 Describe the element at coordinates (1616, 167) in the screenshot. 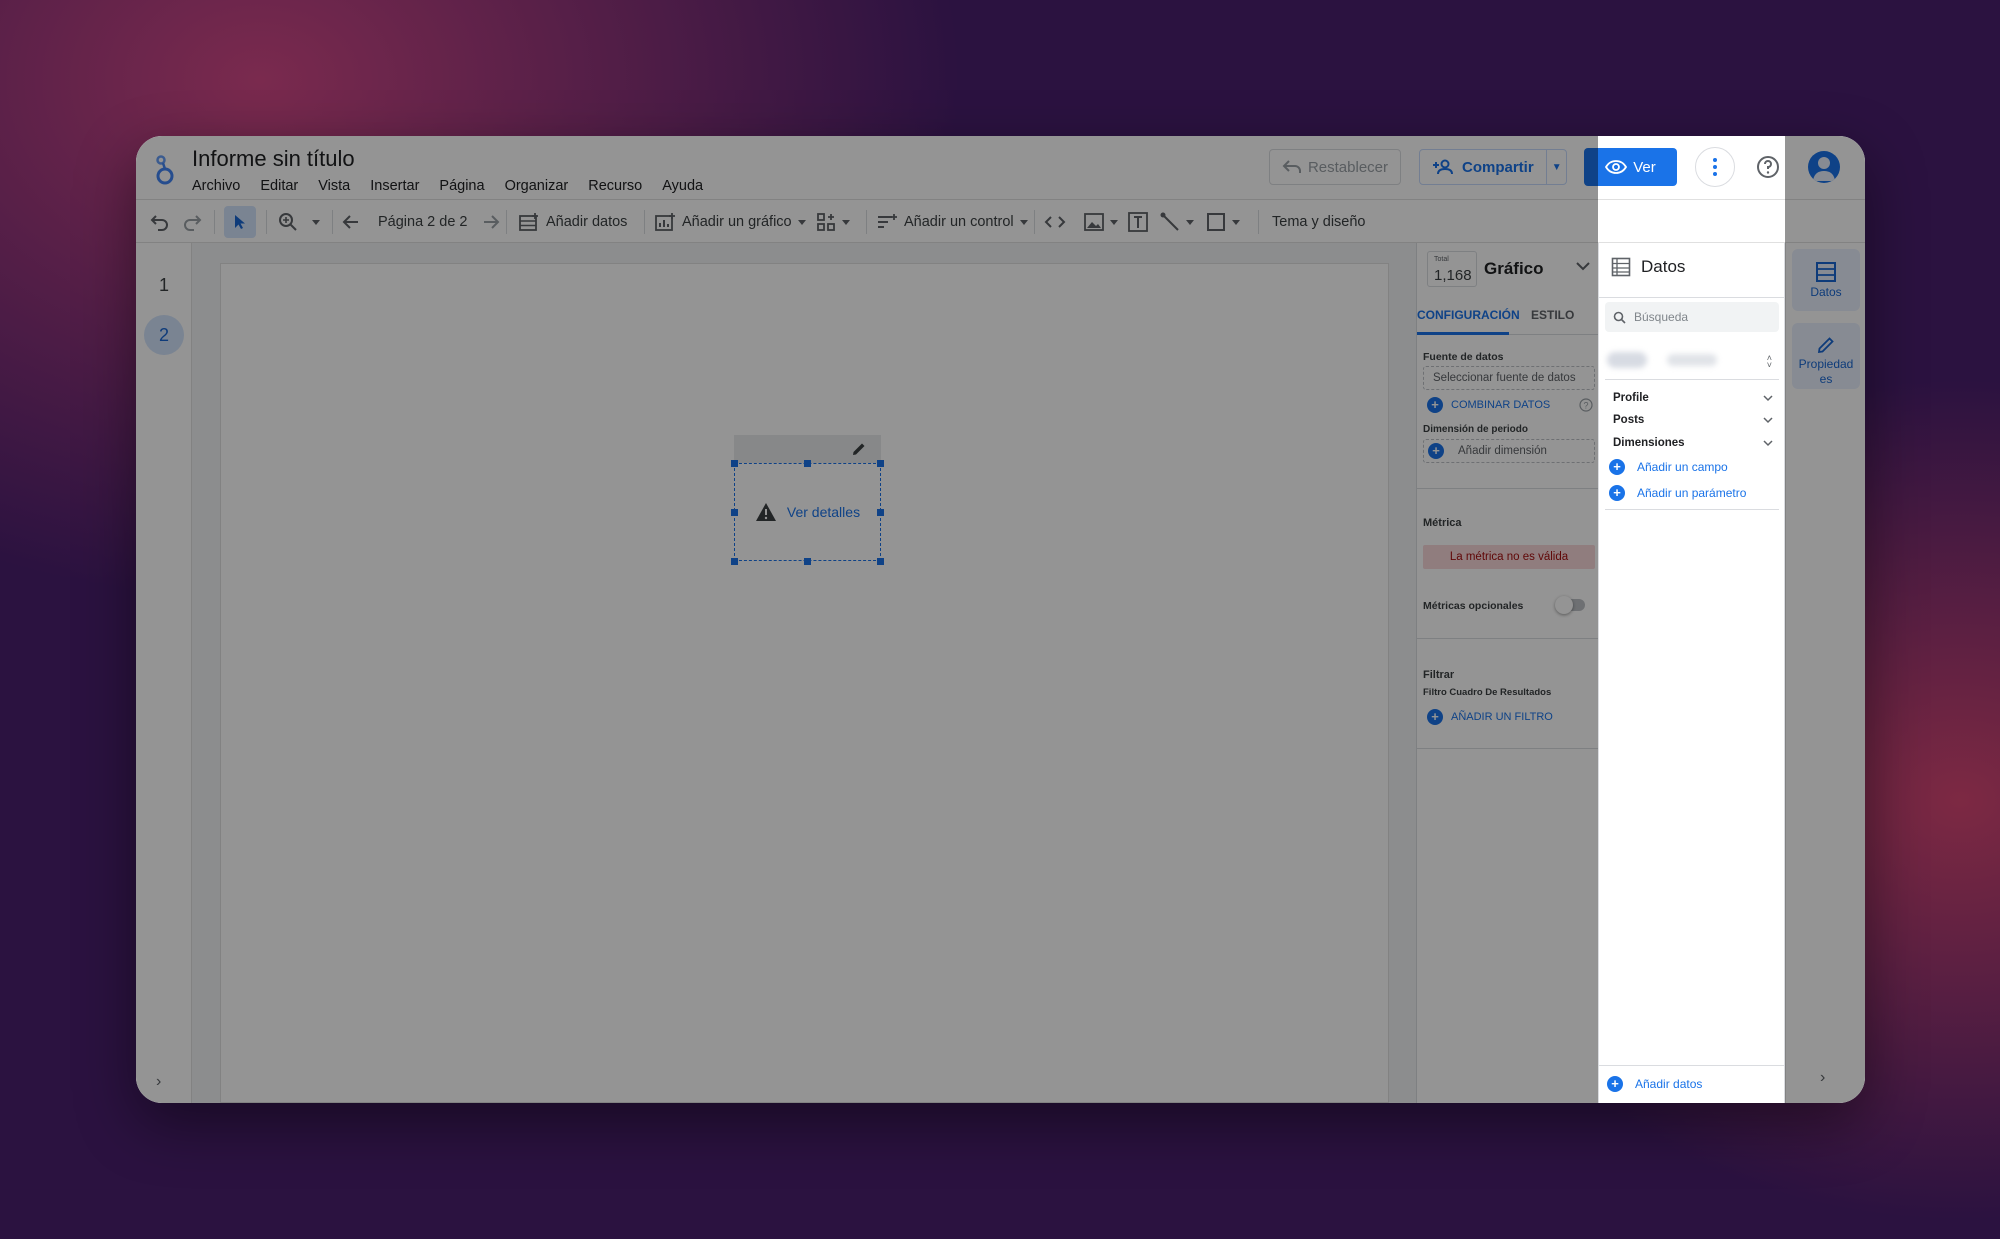

I see `eye-icon` at that location.